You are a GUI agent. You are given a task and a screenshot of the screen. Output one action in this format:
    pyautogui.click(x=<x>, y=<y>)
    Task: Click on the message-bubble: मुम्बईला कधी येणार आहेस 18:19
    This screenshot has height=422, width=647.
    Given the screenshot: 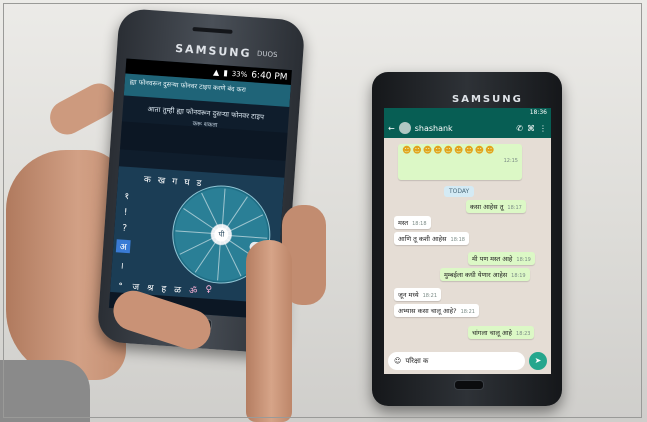 What is the action you would take?
    pyautogui.click(x=485, y=274)
    